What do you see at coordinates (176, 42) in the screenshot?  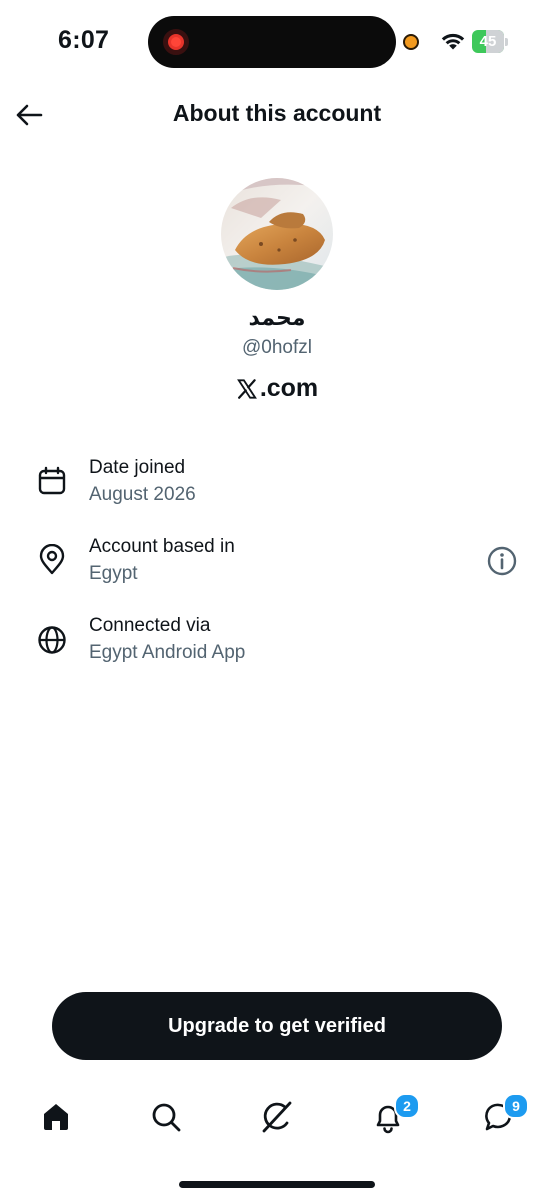 I see `screen-recording-indicator` at bounding box center [176, 42].